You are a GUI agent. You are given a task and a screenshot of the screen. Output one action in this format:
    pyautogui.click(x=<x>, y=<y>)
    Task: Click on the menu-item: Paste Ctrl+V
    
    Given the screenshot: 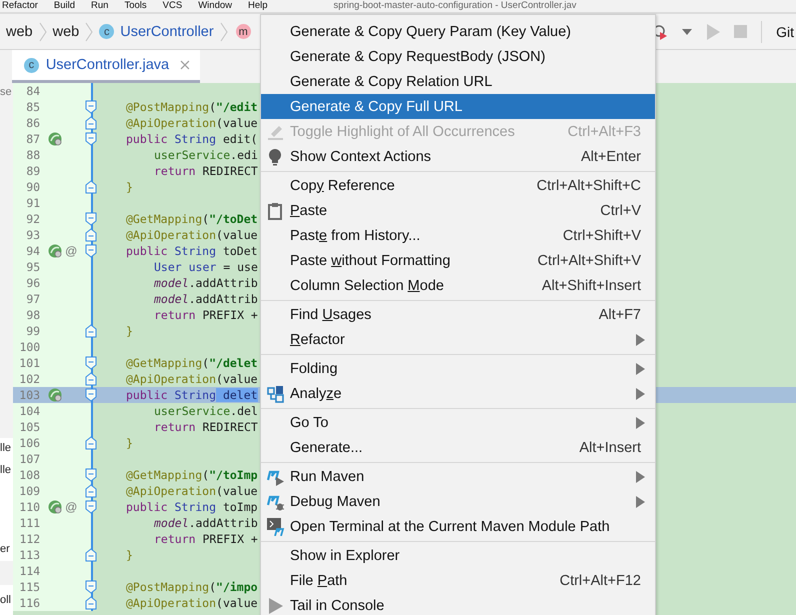 What is the action you would take?
    pyautogui.click(x=458, y=210)
    